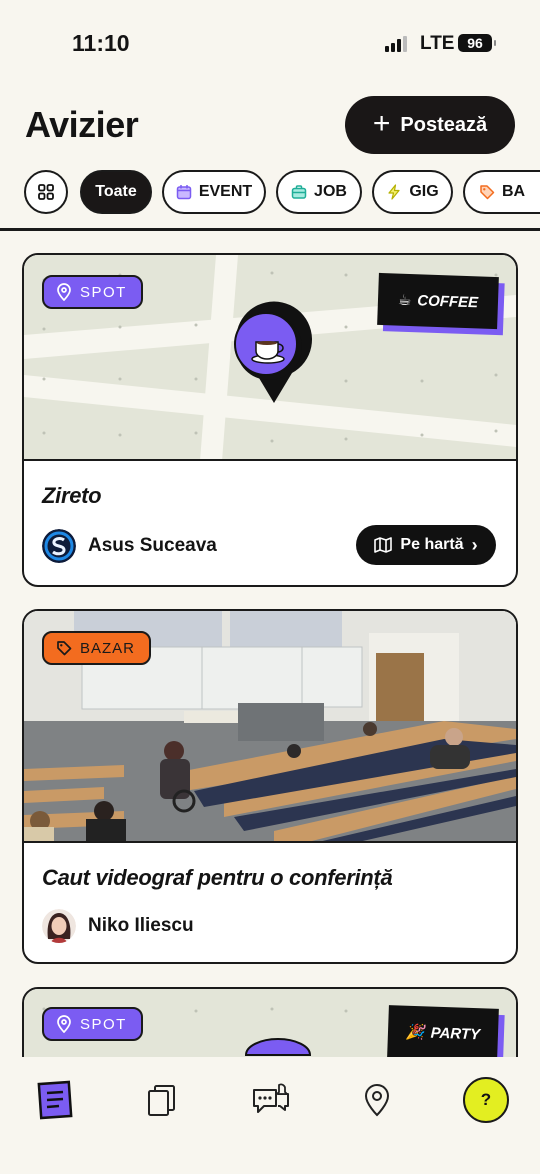  Describe the element at coordinates (474, 544) in the screenshot. I see `chevron-right-icon: ›` at that location.